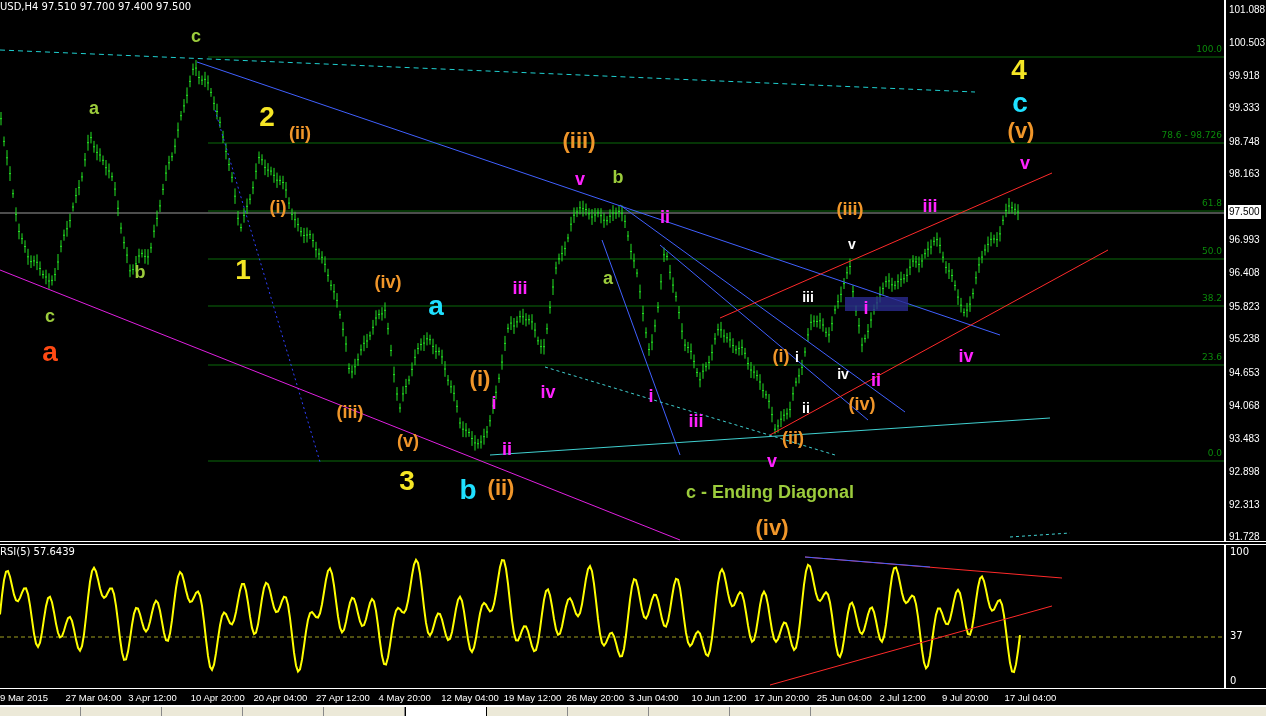  I want to click on price-tick-label: 92.313, so click(1244, 505).